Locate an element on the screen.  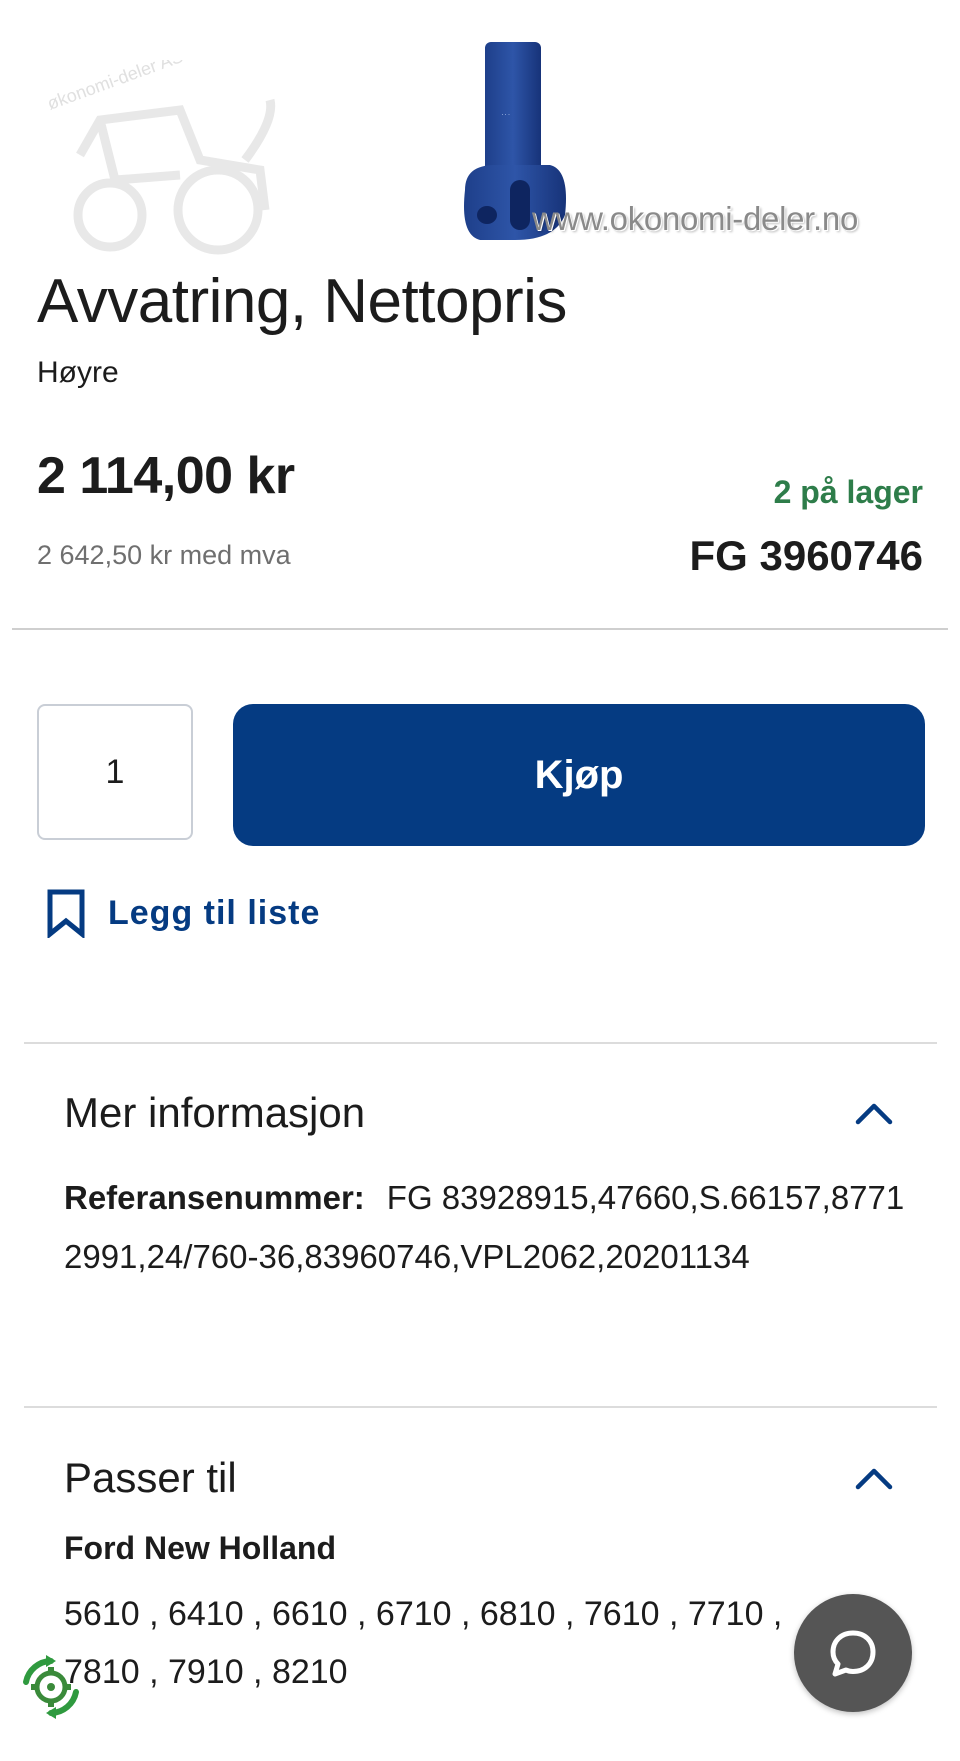
fits-header: Passer til is located at coordinates (479, 1478).